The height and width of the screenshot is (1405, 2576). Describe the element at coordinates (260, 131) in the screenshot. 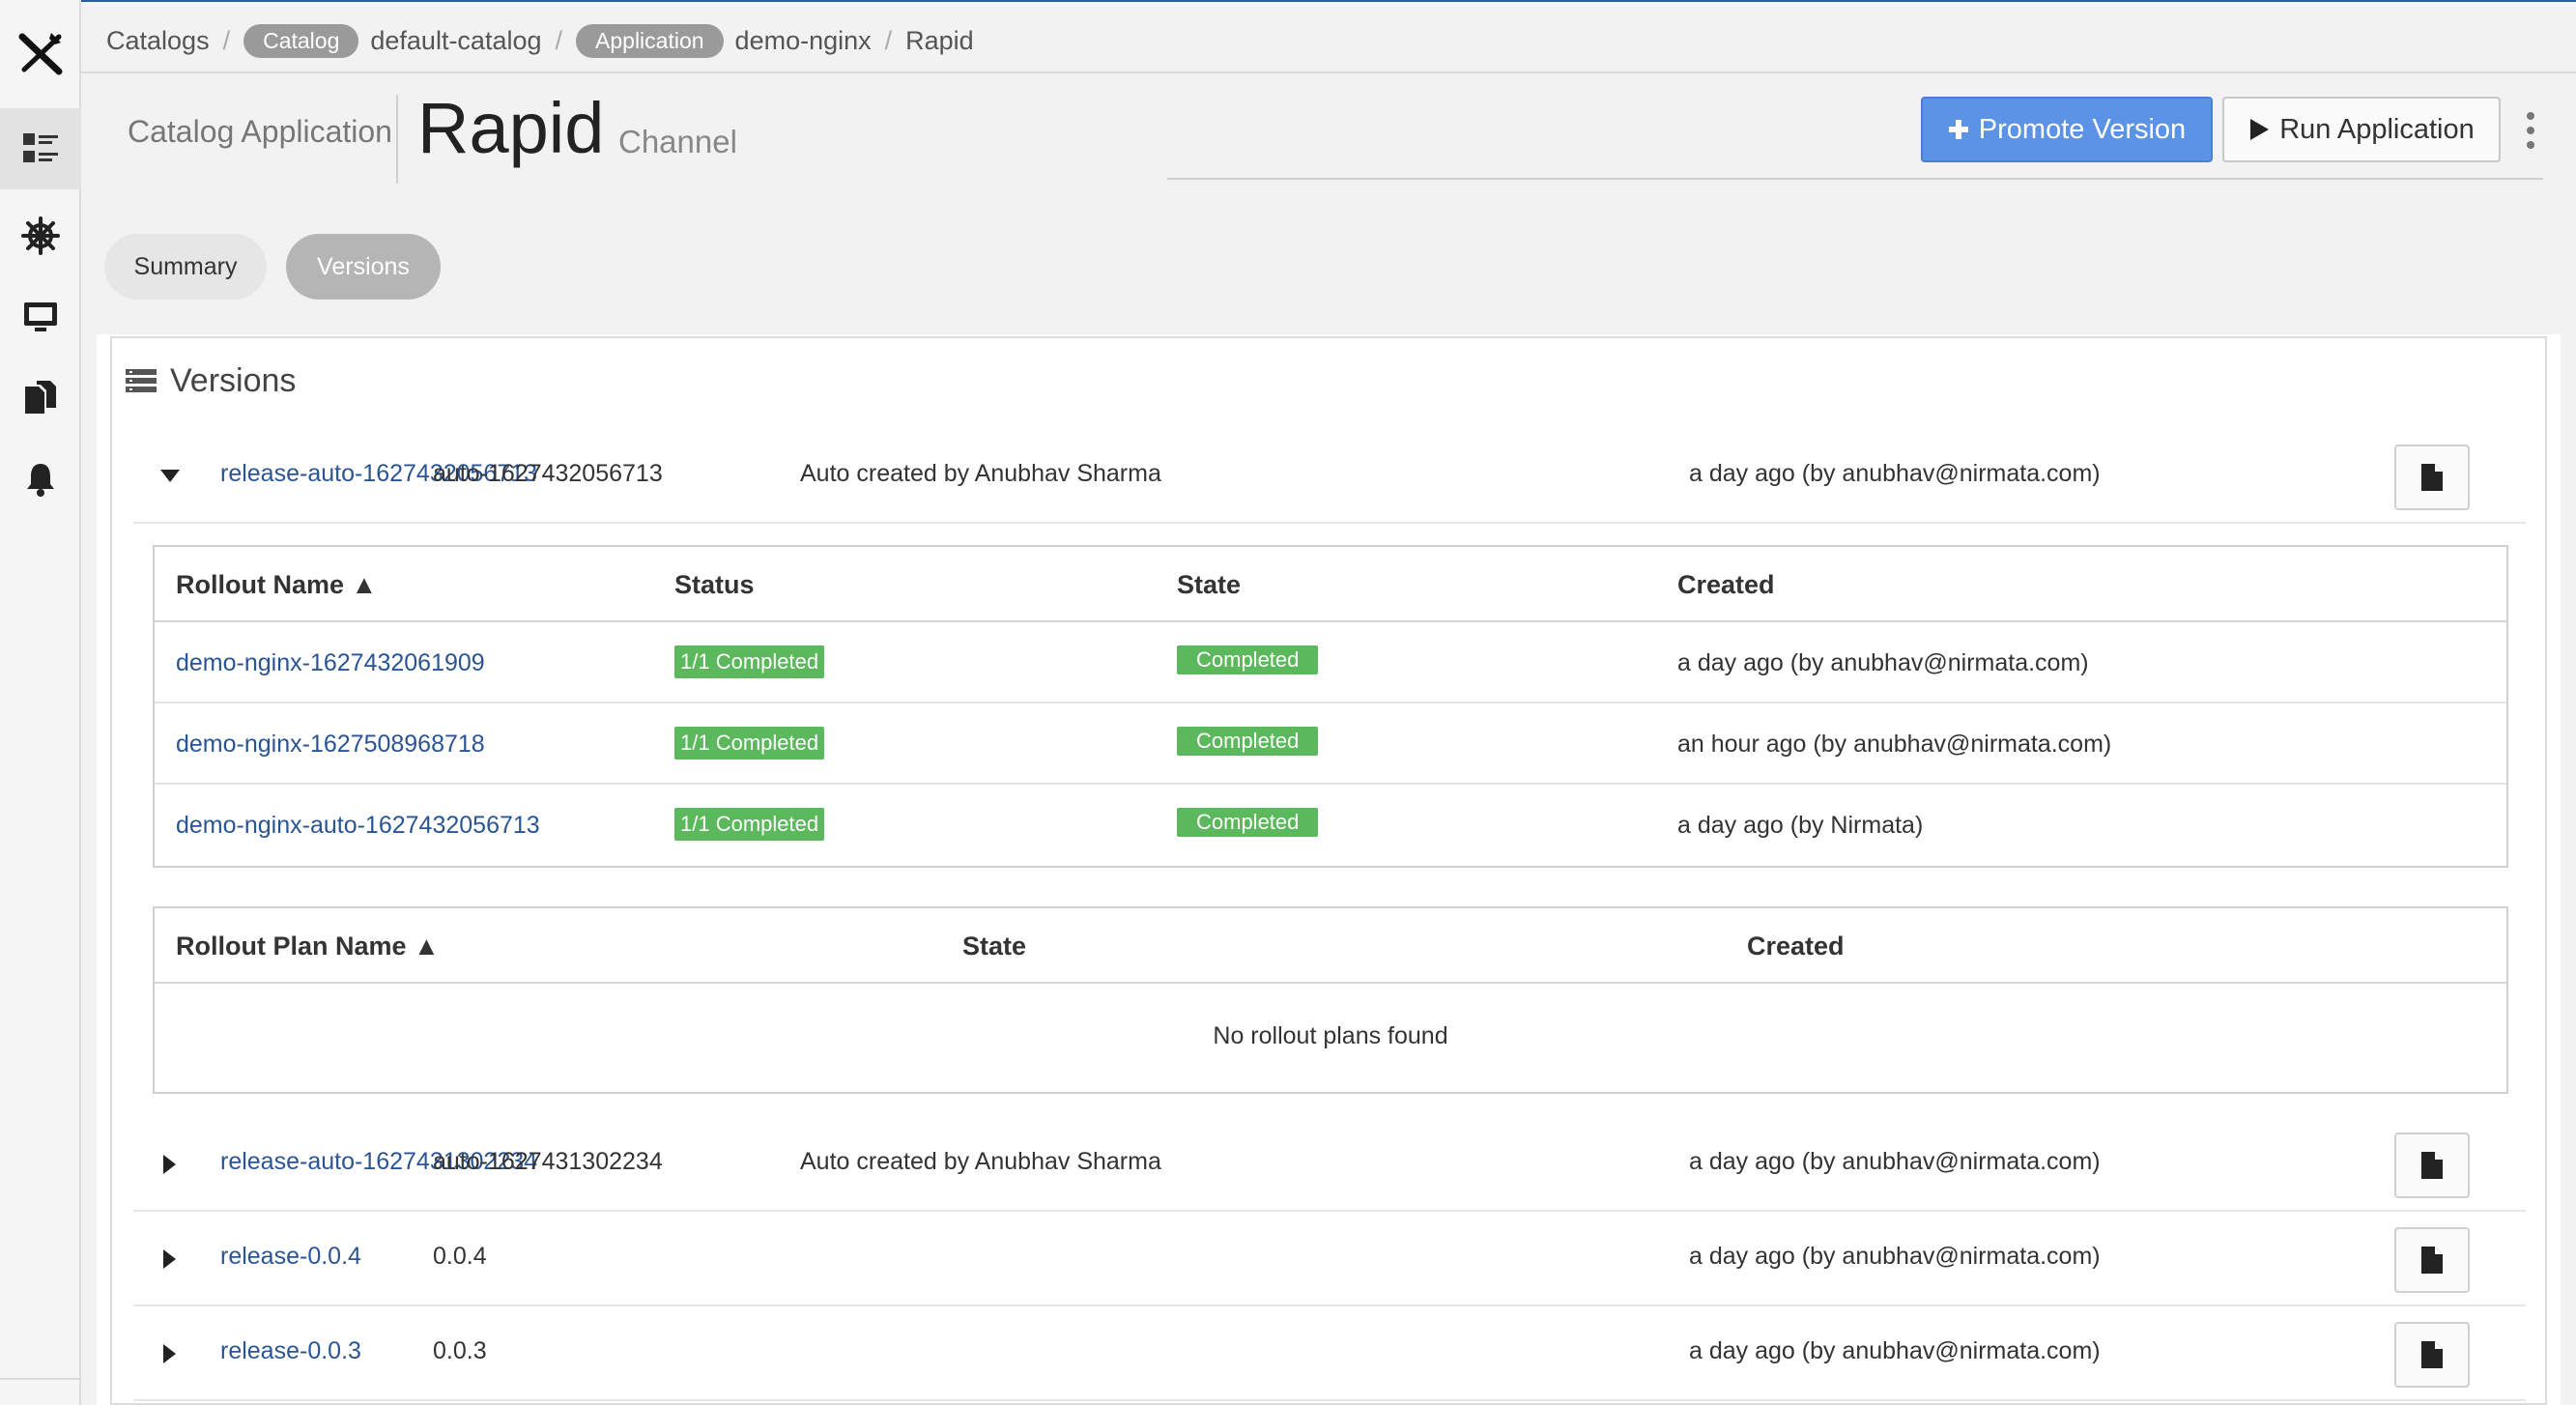

I see `page-subtitle: Catalog Application` at that location.